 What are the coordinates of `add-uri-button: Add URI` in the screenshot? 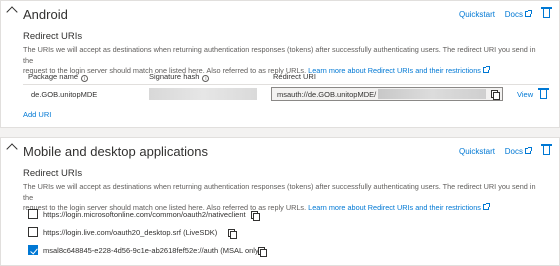 It's located at (37, 114).